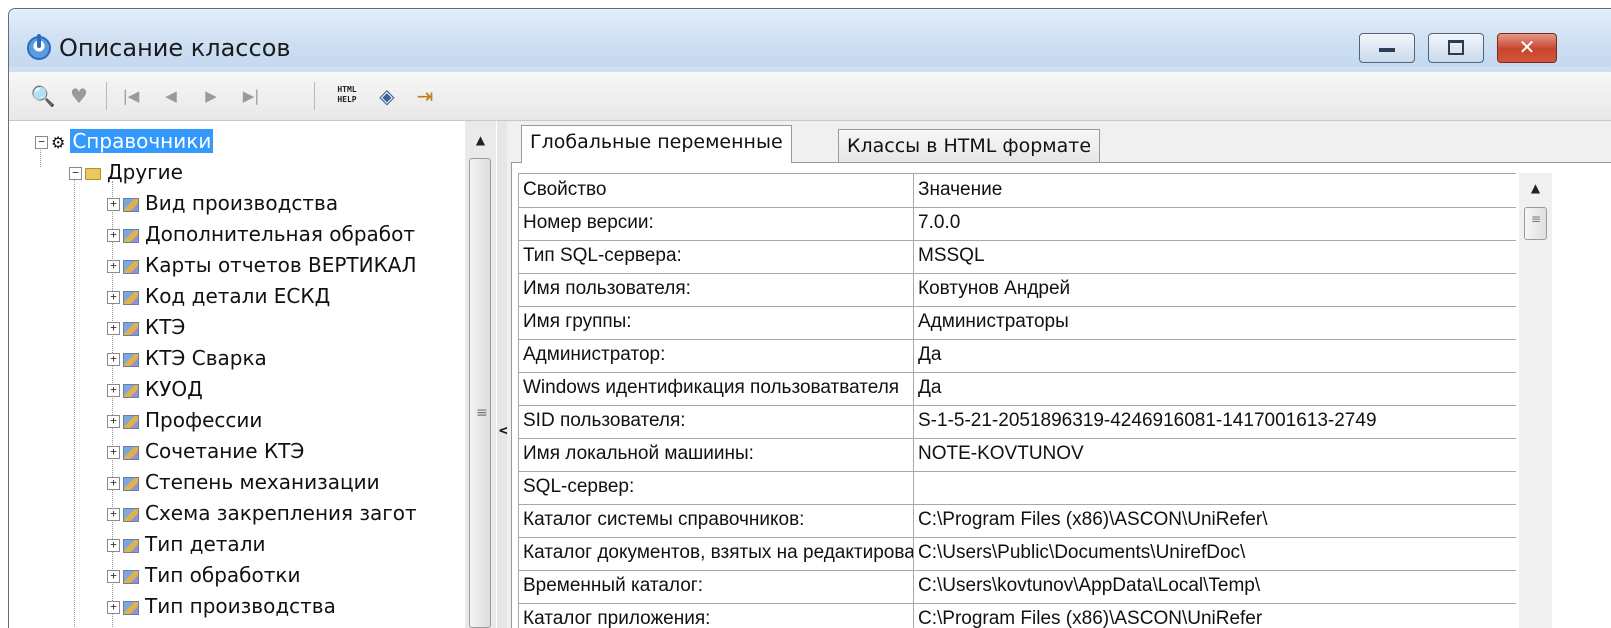  I want to click on html-help-icon: HTML HELP, so click(347, 95).